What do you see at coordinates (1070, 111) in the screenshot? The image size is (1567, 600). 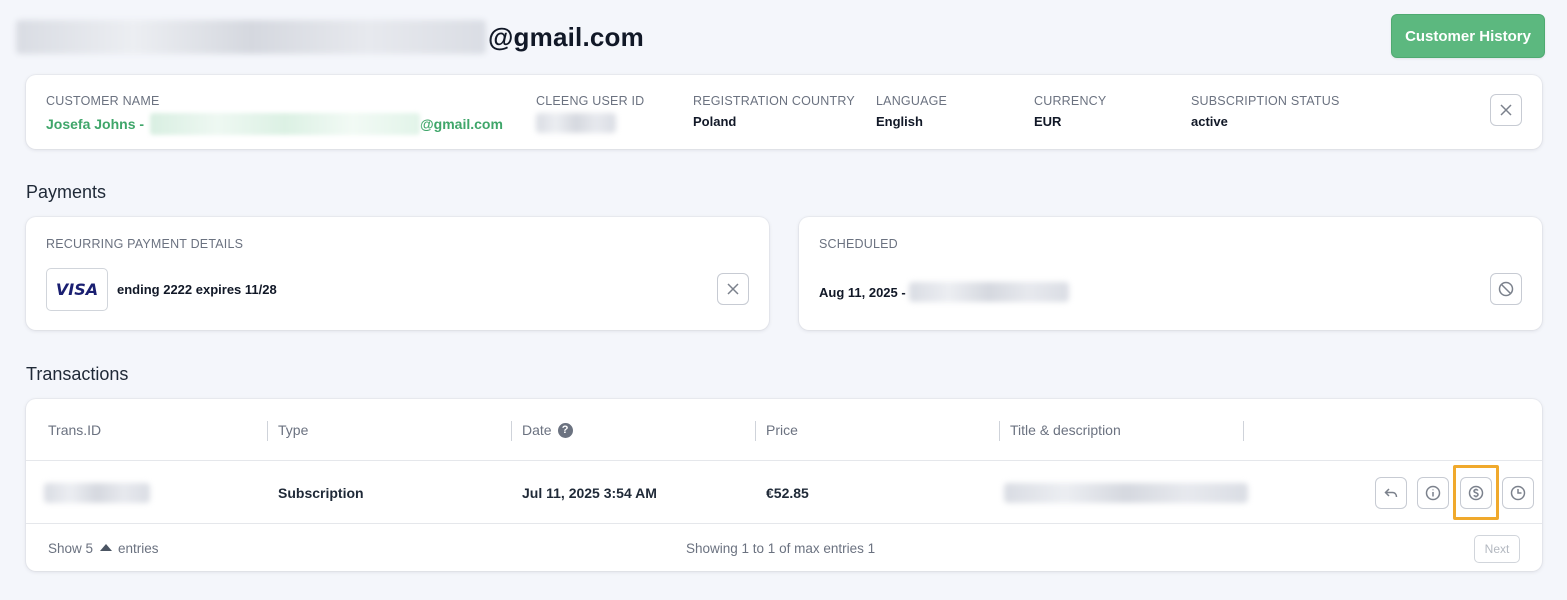 I see `currency-field: CURRENCY EUR` at bounding box center [1070, 111].